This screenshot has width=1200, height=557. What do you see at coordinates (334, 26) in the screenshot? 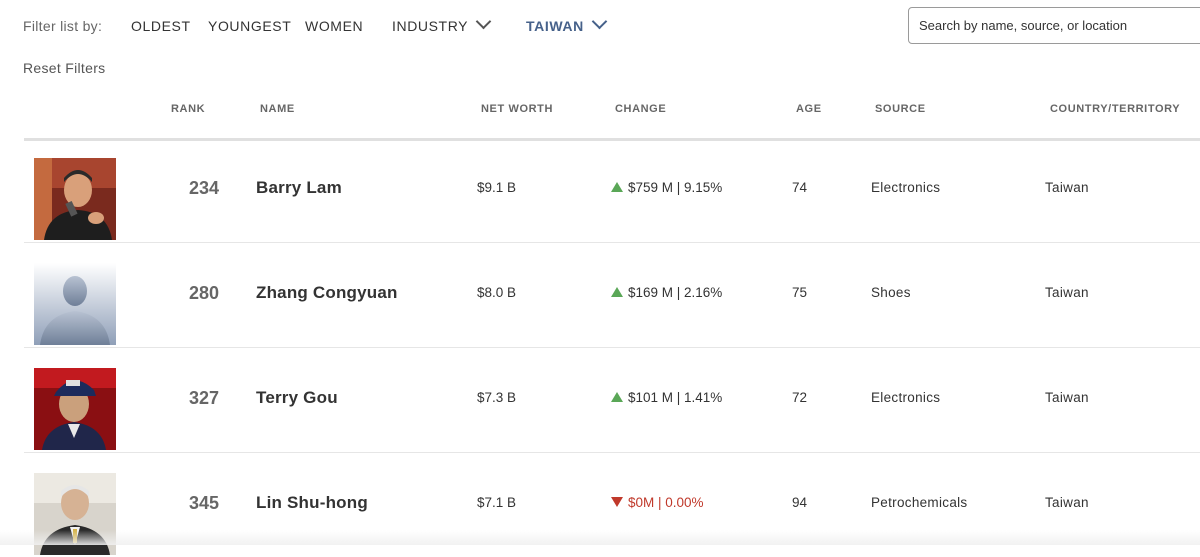
I see `filter-women: WOMEN` at bounding box center [334, 26].